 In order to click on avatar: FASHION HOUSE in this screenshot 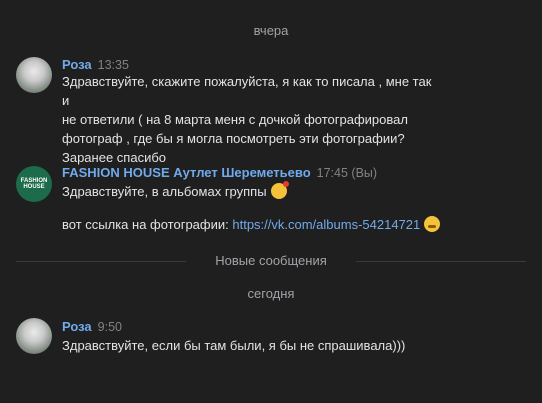, I will do `click(34, 184)`.